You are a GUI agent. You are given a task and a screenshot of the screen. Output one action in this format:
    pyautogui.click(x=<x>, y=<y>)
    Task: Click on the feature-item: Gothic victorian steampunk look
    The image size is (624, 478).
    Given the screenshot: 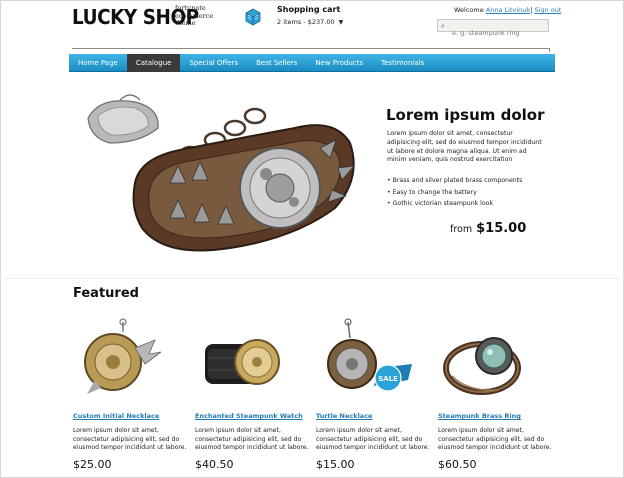 What is the action you would take?
    pyautogui.click(x=454, y=204)
    